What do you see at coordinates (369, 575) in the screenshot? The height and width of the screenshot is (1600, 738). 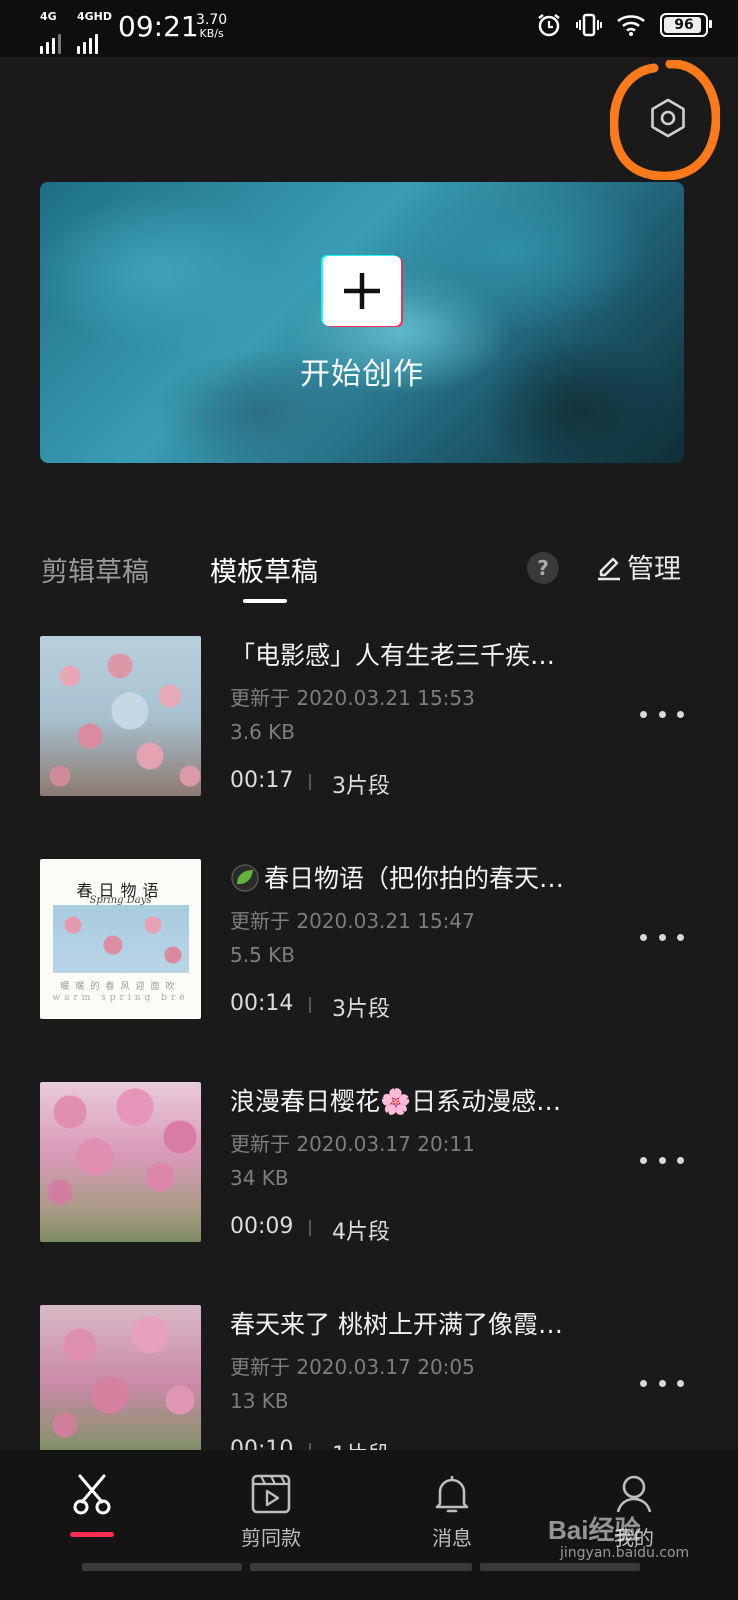 I see `draft-tabs: 剪辑草稿 模板草稿 ? 管理` at bounding box center [369, 575].